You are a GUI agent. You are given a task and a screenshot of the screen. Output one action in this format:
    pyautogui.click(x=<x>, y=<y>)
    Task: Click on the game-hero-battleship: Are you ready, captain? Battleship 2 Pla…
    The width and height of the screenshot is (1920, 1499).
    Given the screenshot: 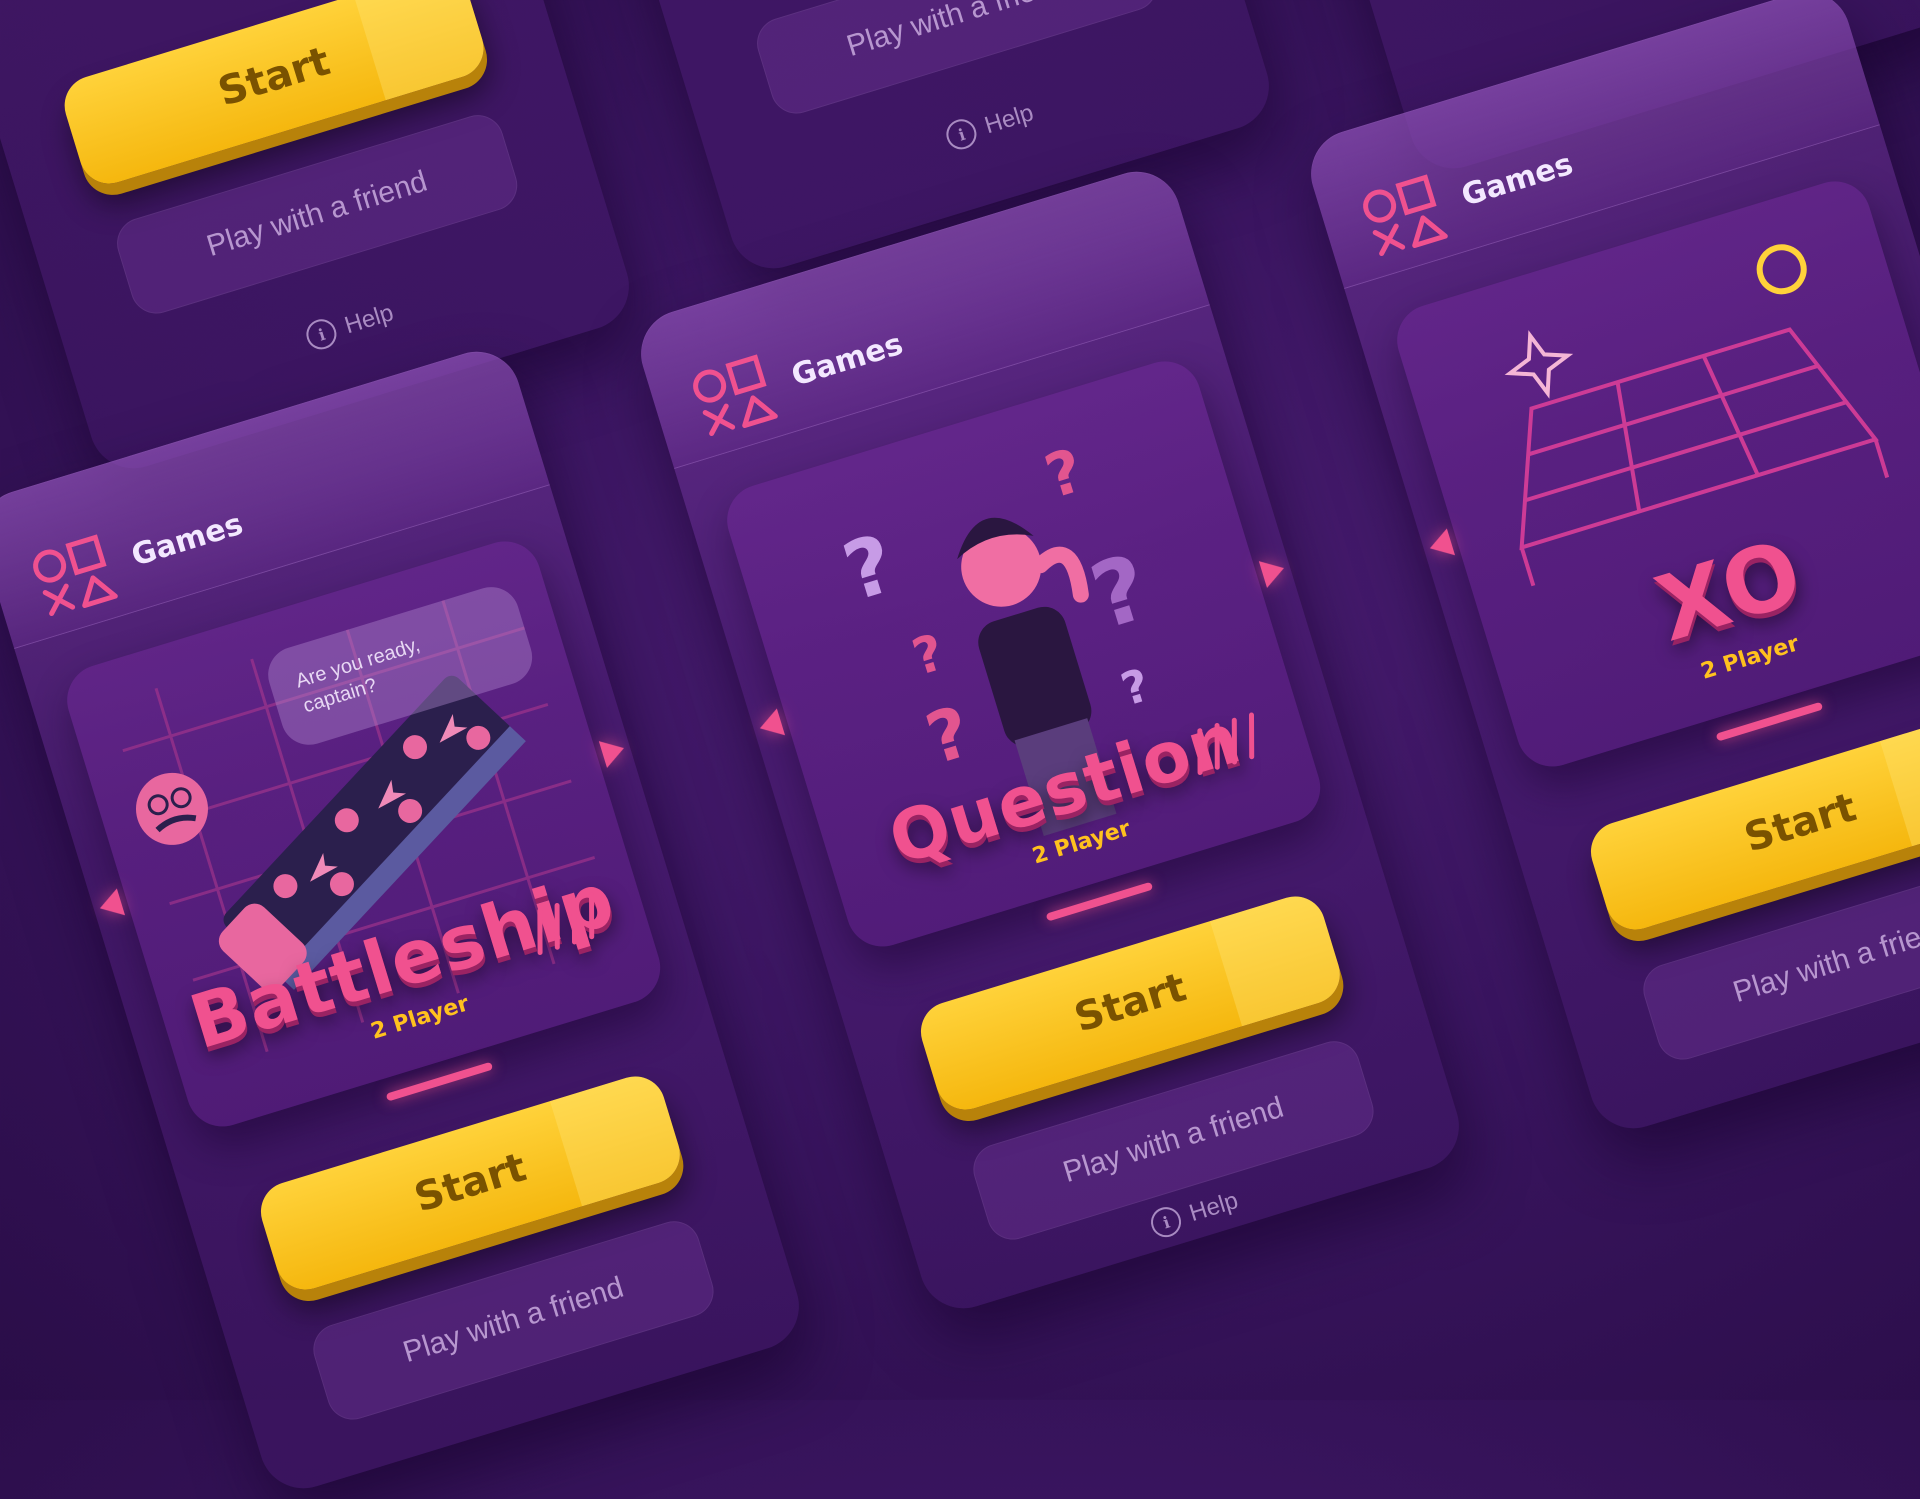 What is the action you would take?
    pyautogui.click(x=364, y=834)
    